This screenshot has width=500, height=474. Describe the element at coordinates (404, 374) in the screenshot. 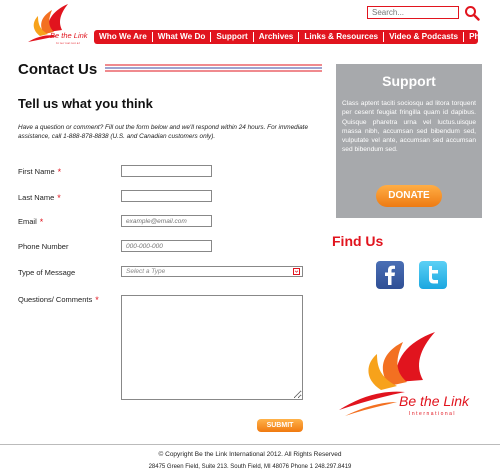

I see `be-the-link-logo-large: Be the Link International` at that location.